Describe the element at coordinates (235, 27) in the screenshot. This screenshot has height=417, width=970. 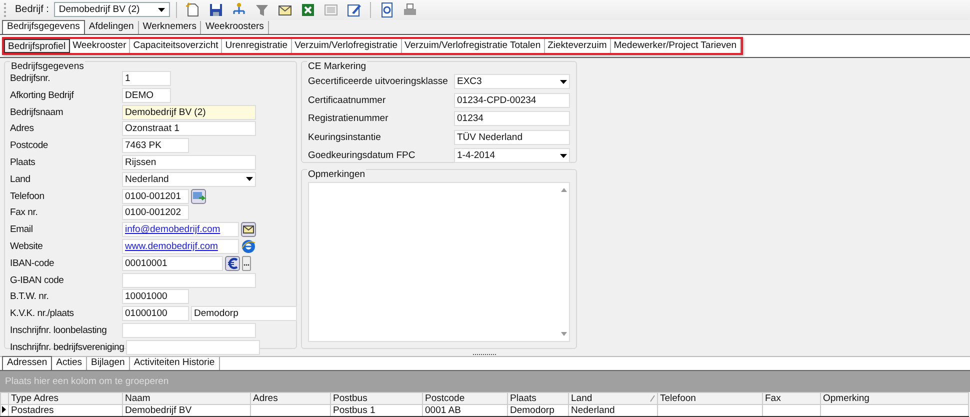
I see `tab: Weekroosters` at that location.